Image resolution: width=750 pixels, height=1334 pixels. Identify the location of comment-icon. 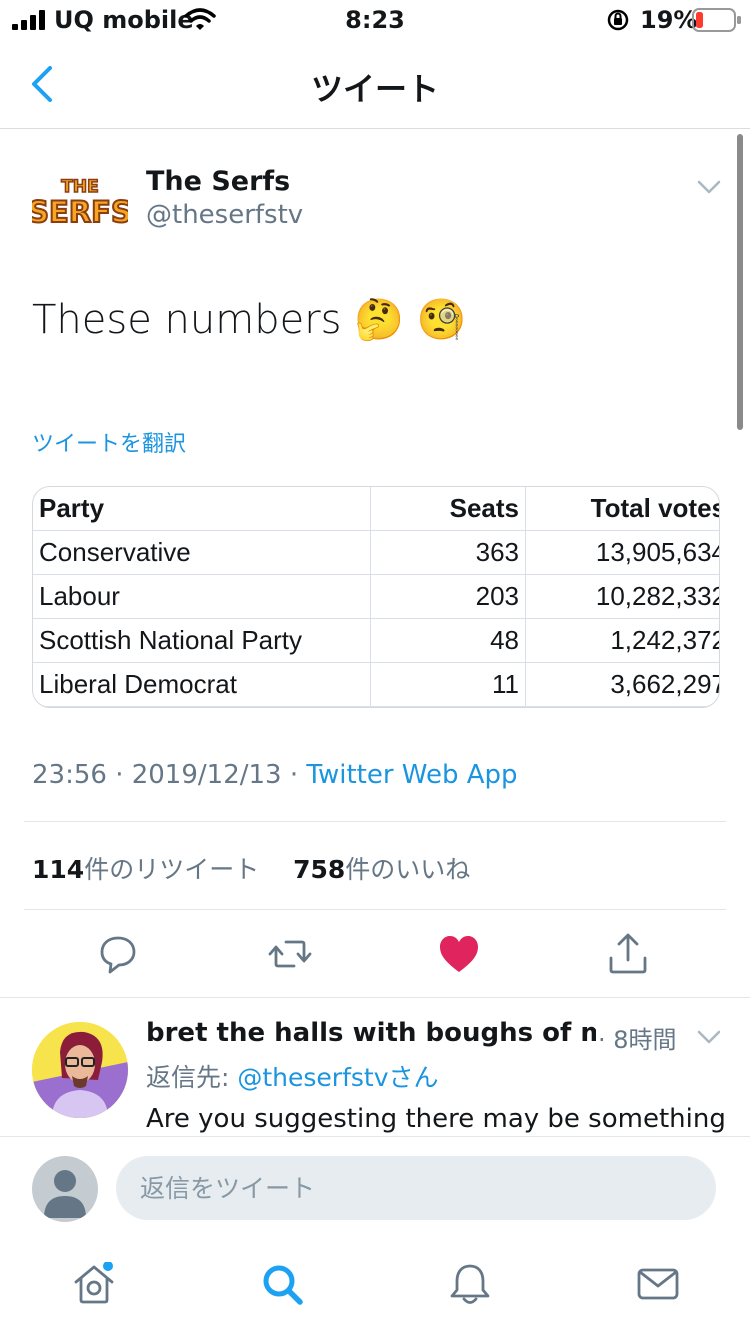
(118, 954).